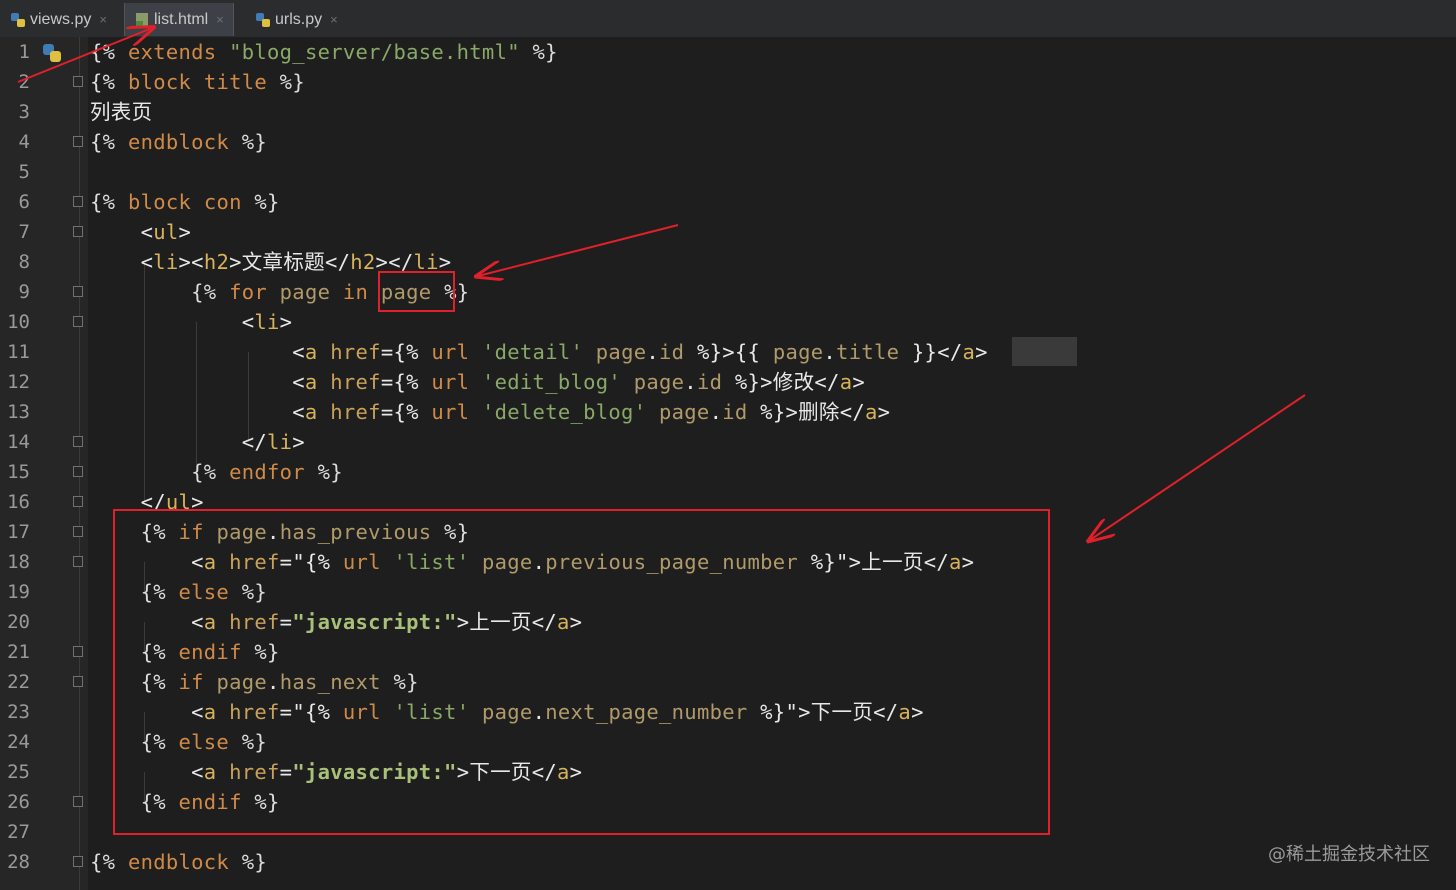 The height and width of the screenshot is (890, 1456). What do you see at coordinates (728, 292) in the screenshot?
I see `code-line: 9 {% for page in page %}` at bounding box center [728, 292].